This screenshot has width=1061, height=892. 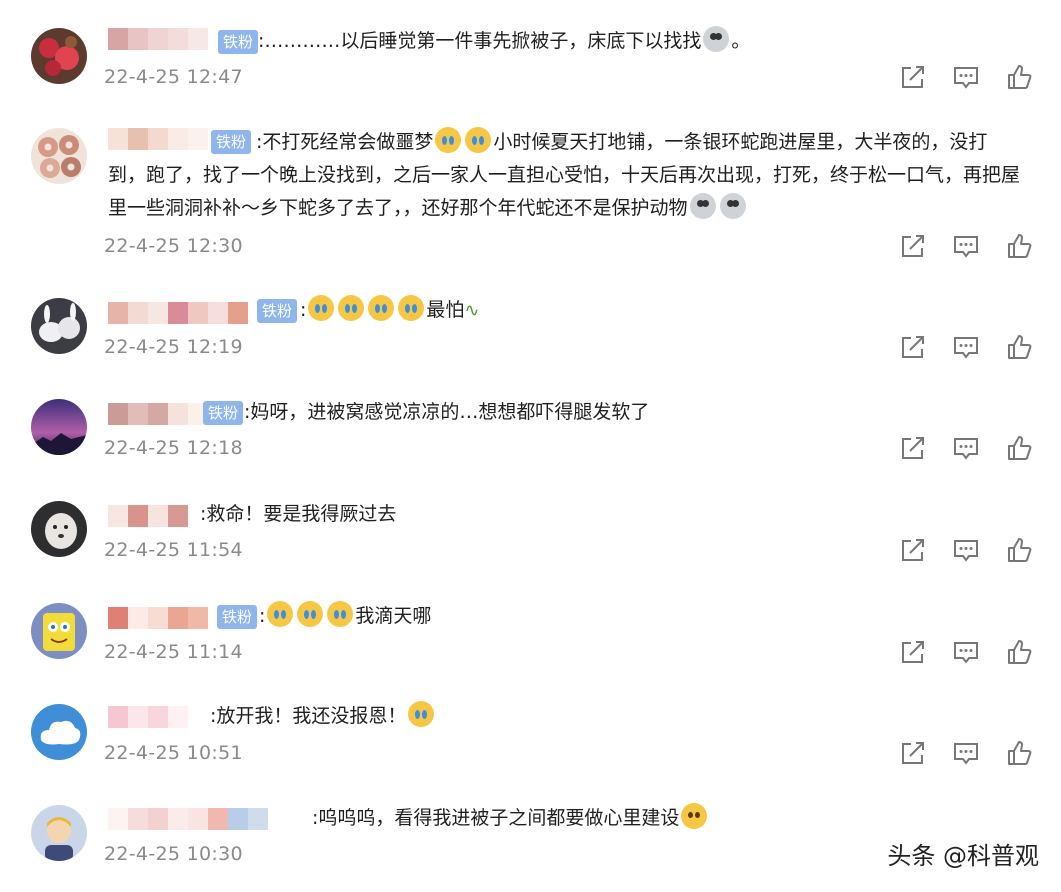 I want to click on comment-text: :…………以后睡觉第一件事先掀被子，床底下以找找。, so click(x=641, y=41).